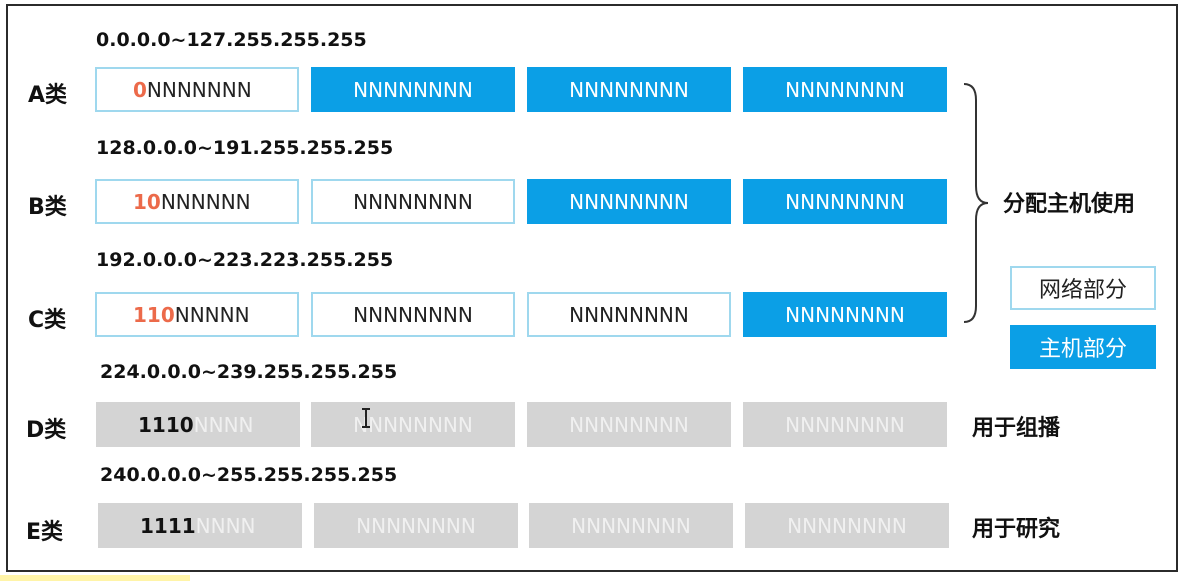 This screenshot has height=581, width=1189. What do you see at coordinates (847, 525) in the screenshot?
I see `class-e-octet-4: NNNNNNNN` at bounding box center [847, 525].